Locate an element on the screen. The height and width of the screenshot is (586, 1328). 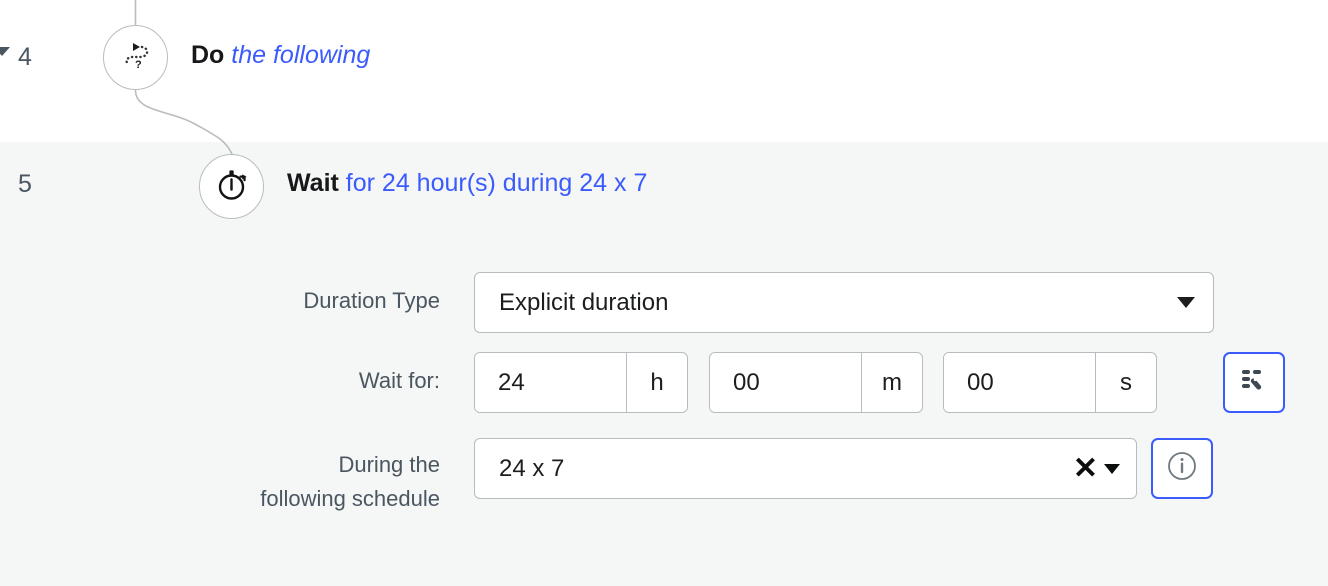
step-5-detail-link: for 24 hour(s) during 24 x 7 is located at coordinates (497, 183).